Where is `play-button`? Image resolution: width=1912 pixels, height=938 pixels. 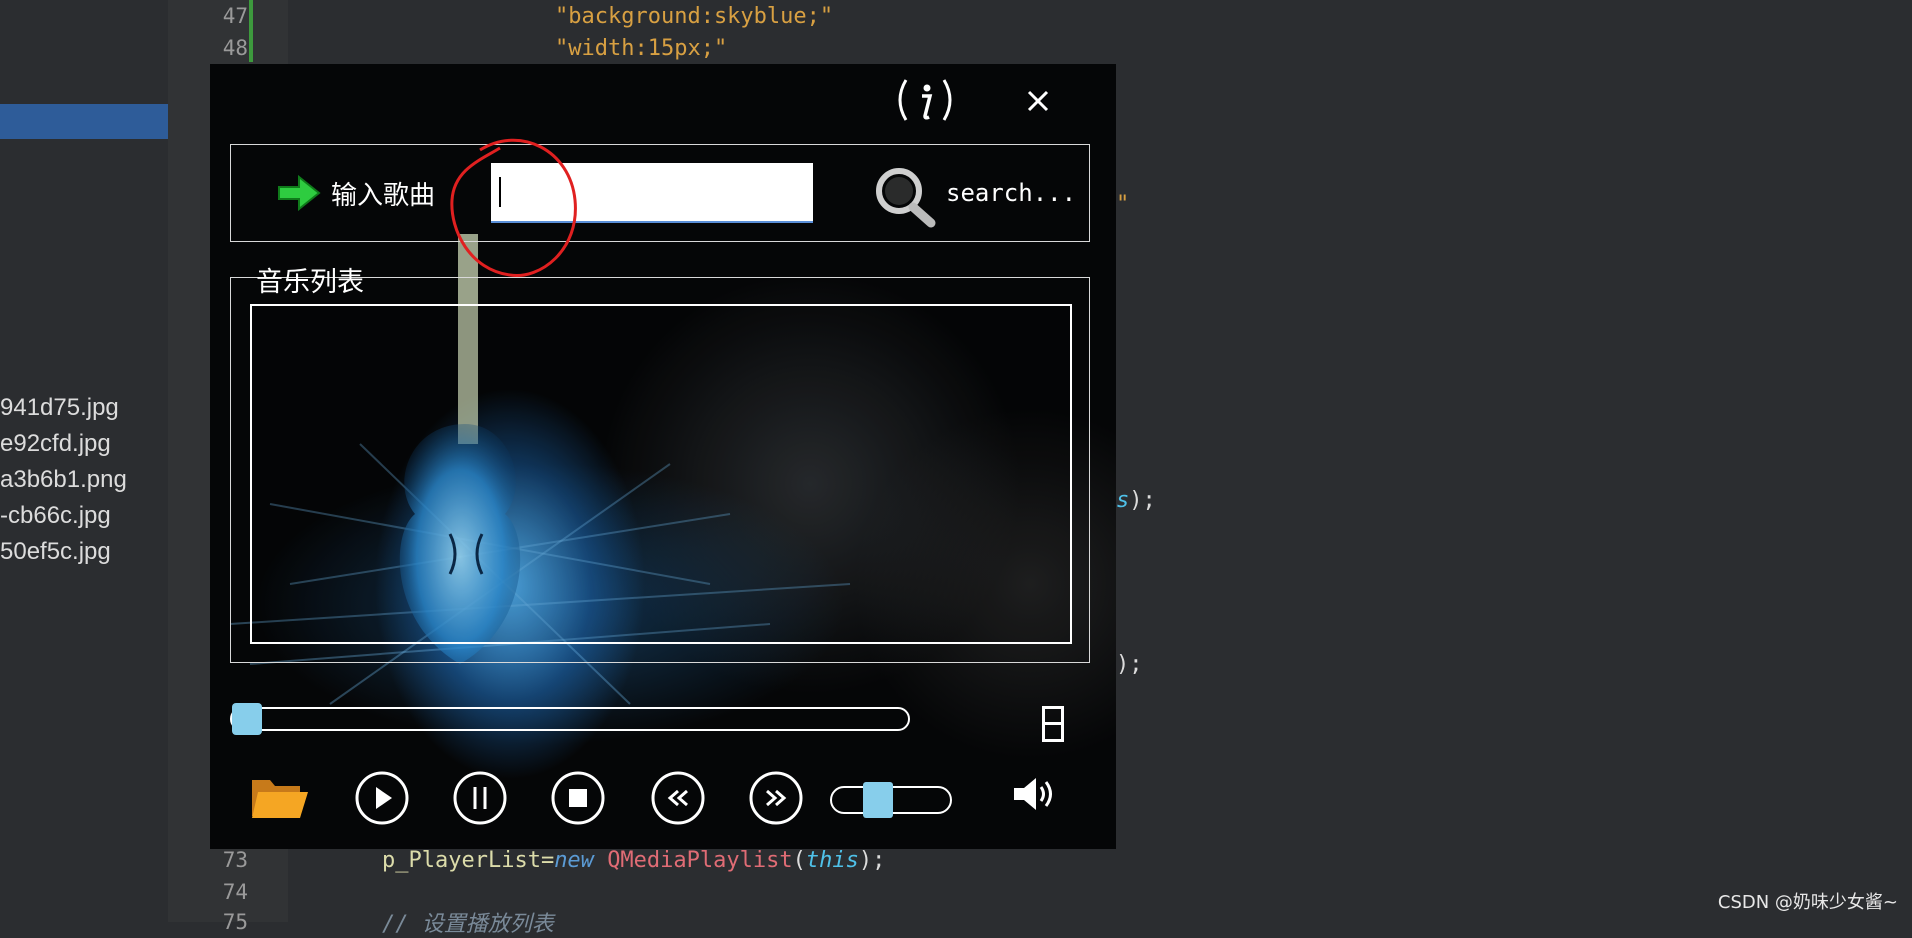
play-button is located at coordinates (382, 798).